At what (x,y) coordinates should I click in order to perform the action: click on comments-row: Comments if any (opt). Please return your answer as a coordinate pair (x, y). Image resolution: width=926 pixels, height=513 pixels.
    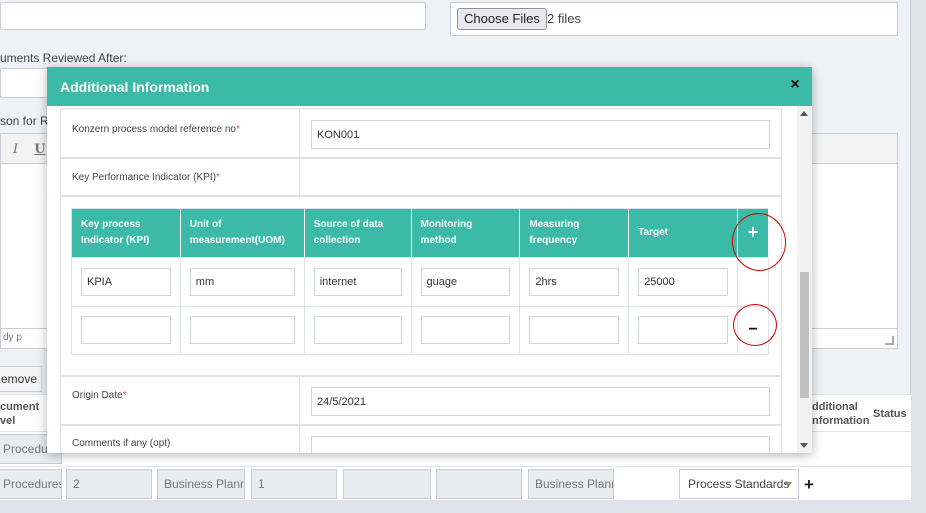
    Looking at the image, I should click on (421, 439).